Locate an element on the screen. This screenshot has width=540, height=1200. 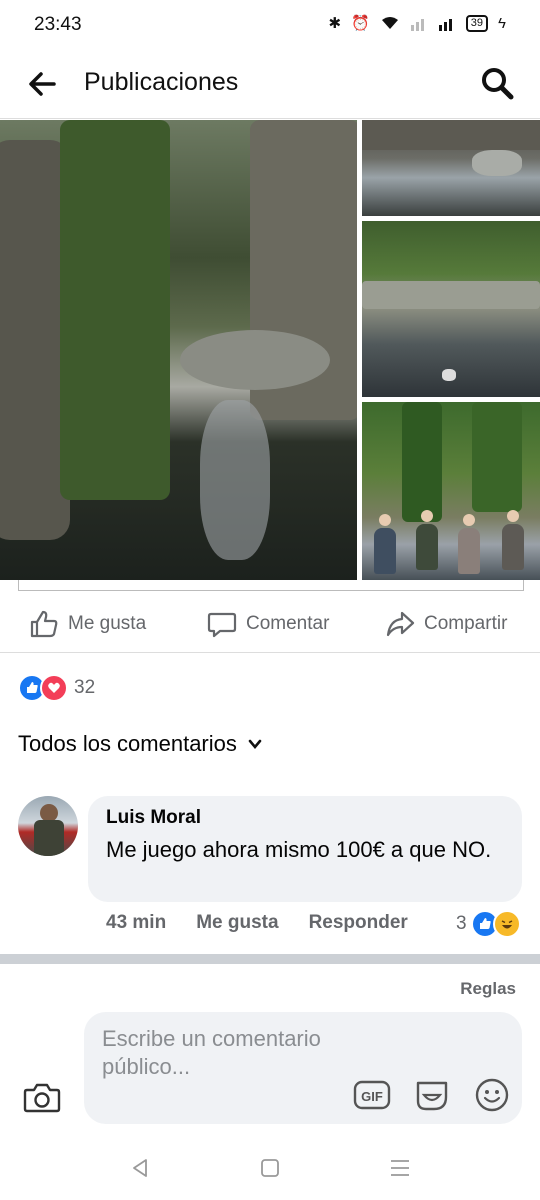
comment-author: Luis Moral is located at coordinates (153, 818).